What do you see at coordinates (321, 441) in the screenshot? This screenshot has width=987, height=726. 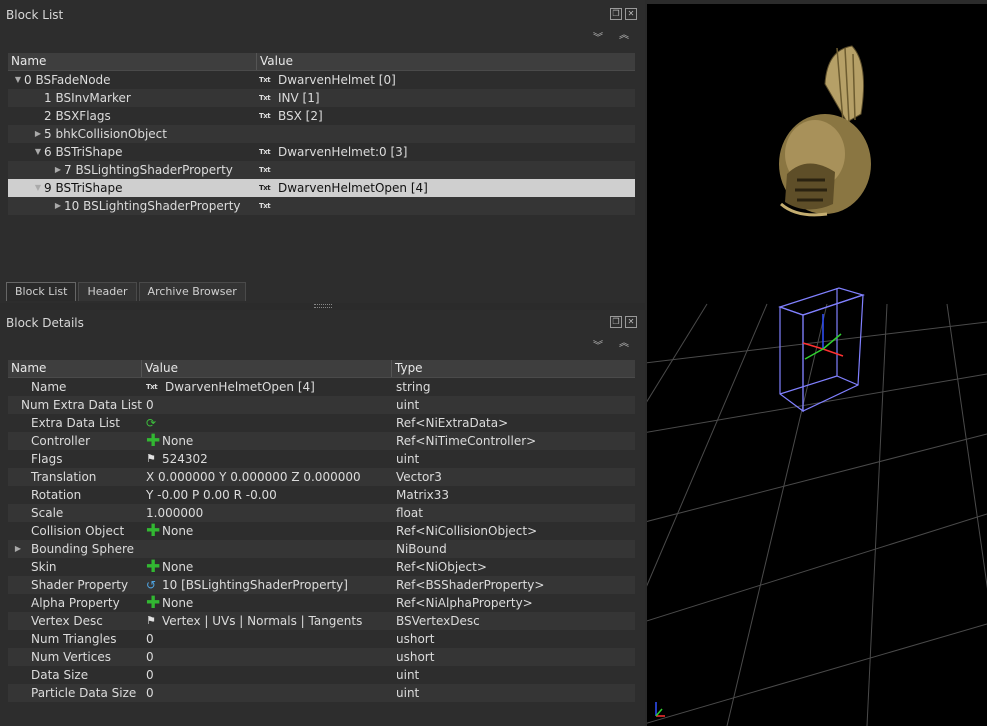 I see `detail-row: Controller ✚ None Ref<NiTimeController>` at bounding box center [321, 441].